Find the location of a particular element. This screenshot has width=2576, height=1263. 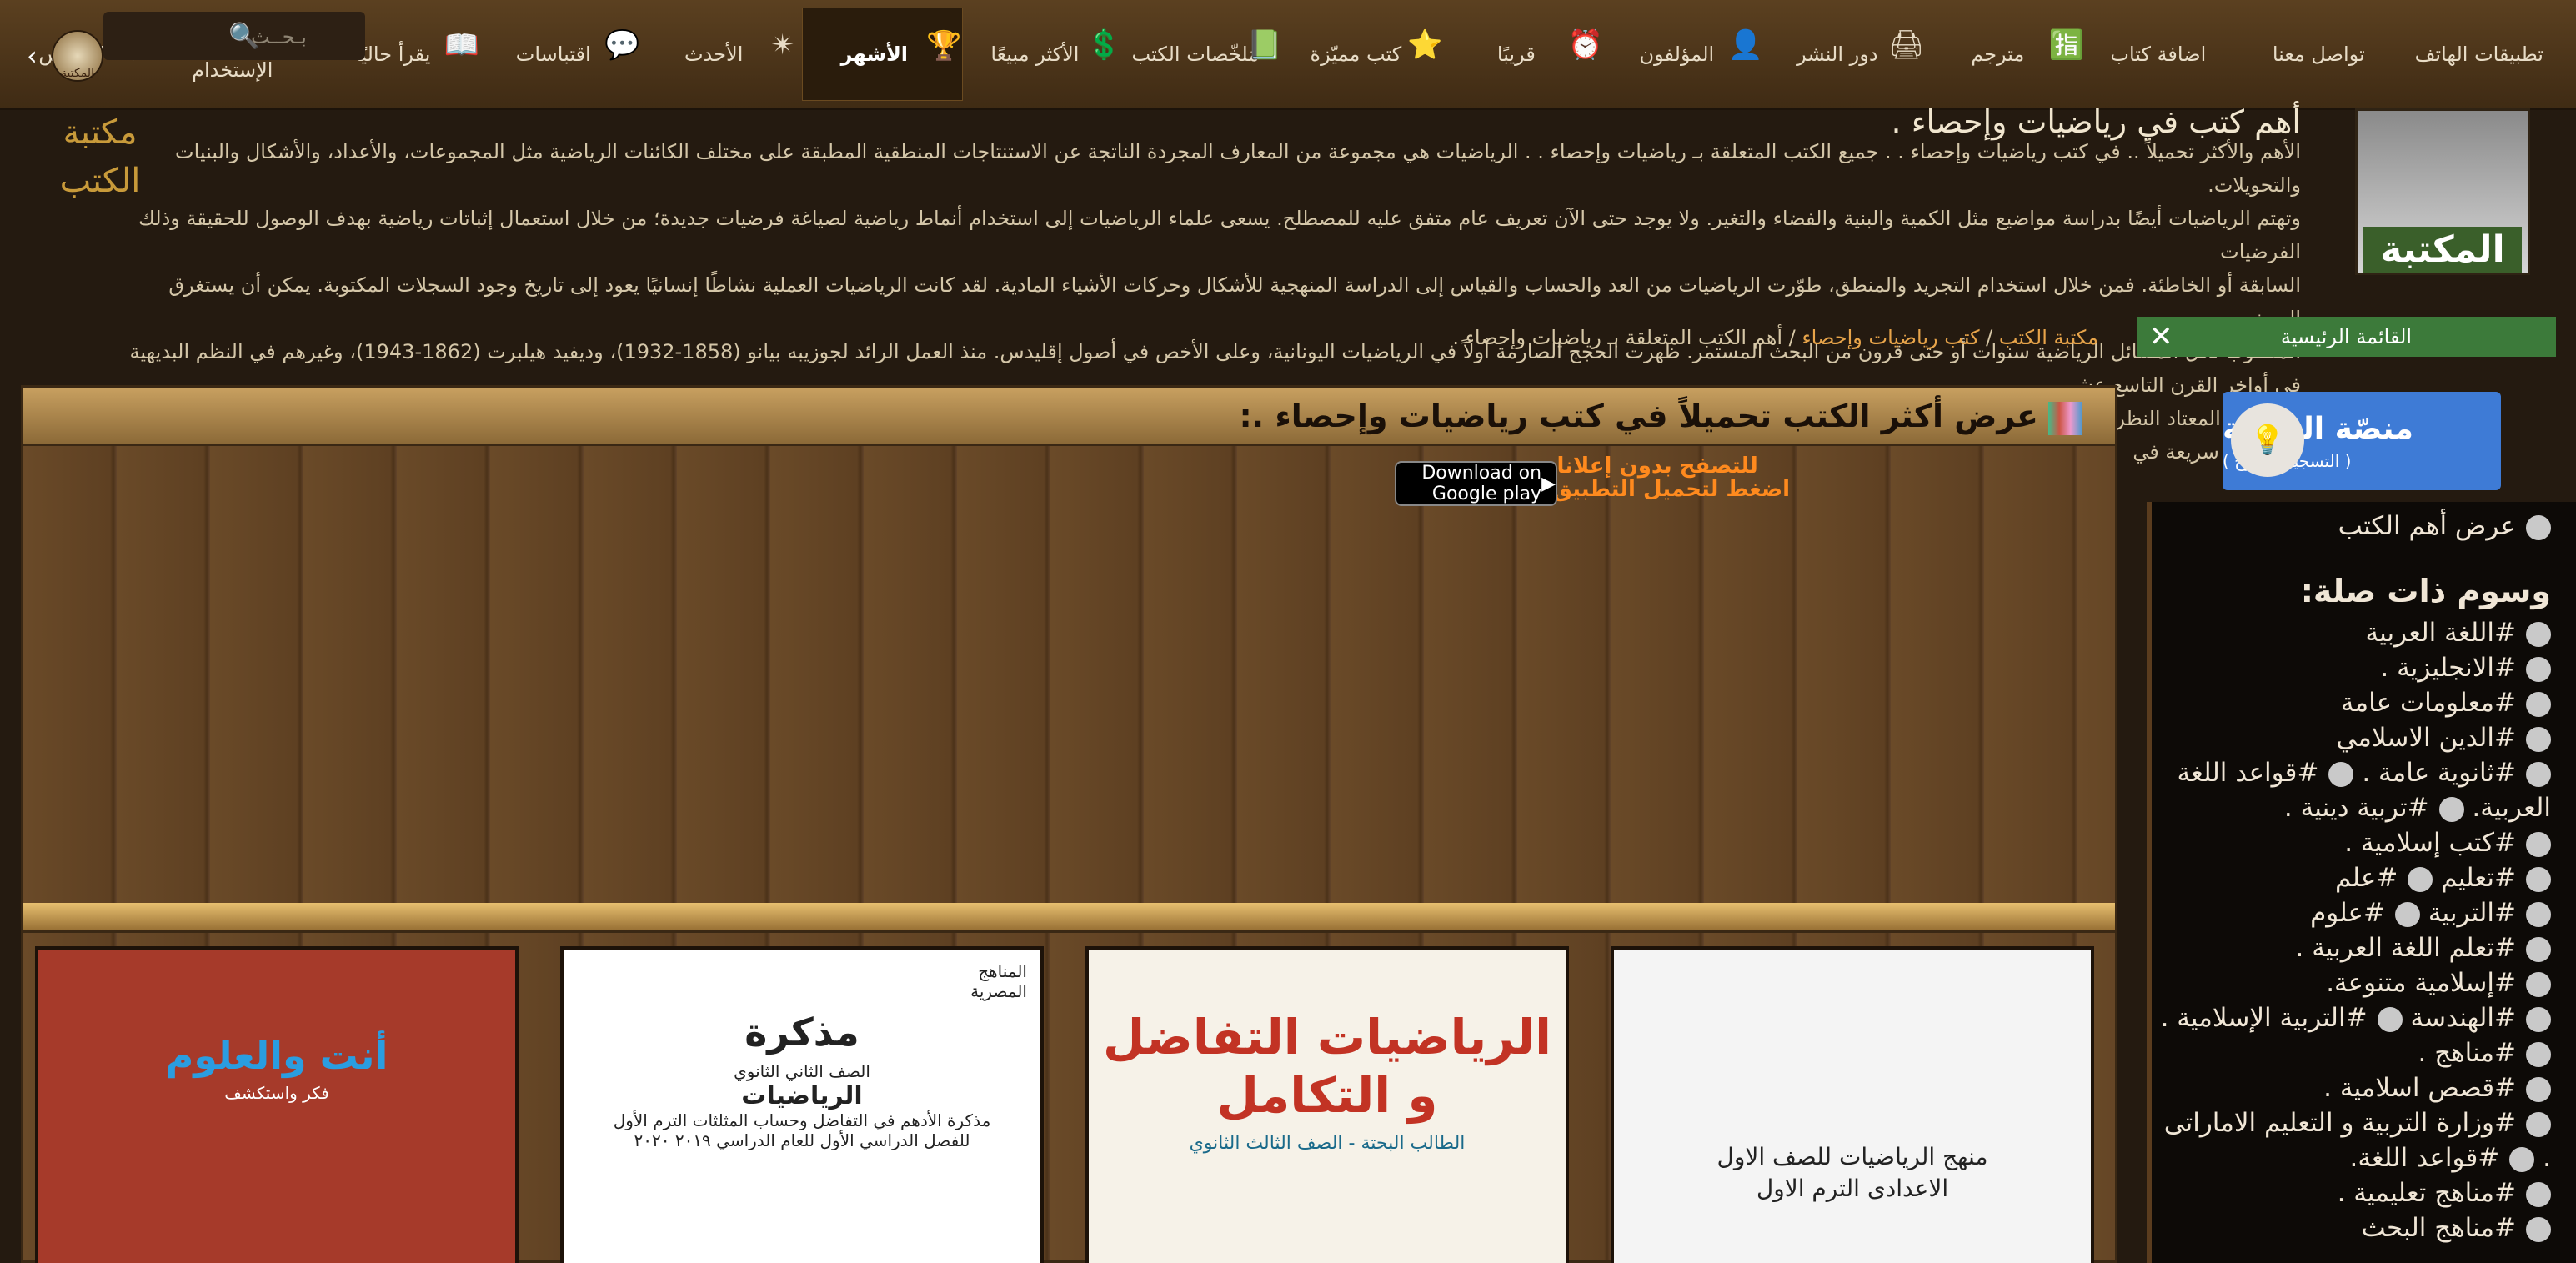

tag-link: #تعليم is located at coordinates (2496, 878).